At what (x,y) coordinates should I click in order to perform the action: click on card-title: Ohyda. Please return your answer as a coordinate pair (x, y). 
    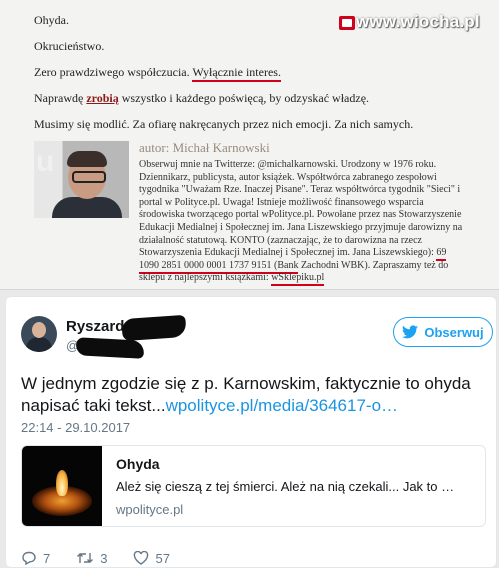
    Looking at the image, I should click on (138, 464).